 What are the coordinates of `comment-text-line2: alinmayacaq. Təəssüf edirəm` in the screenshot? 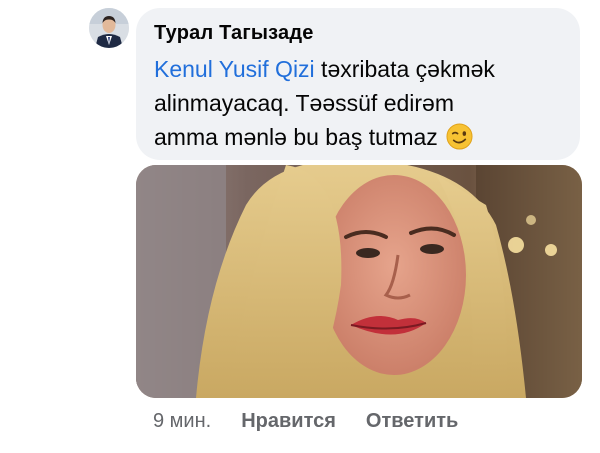 It's located at (304, 103).